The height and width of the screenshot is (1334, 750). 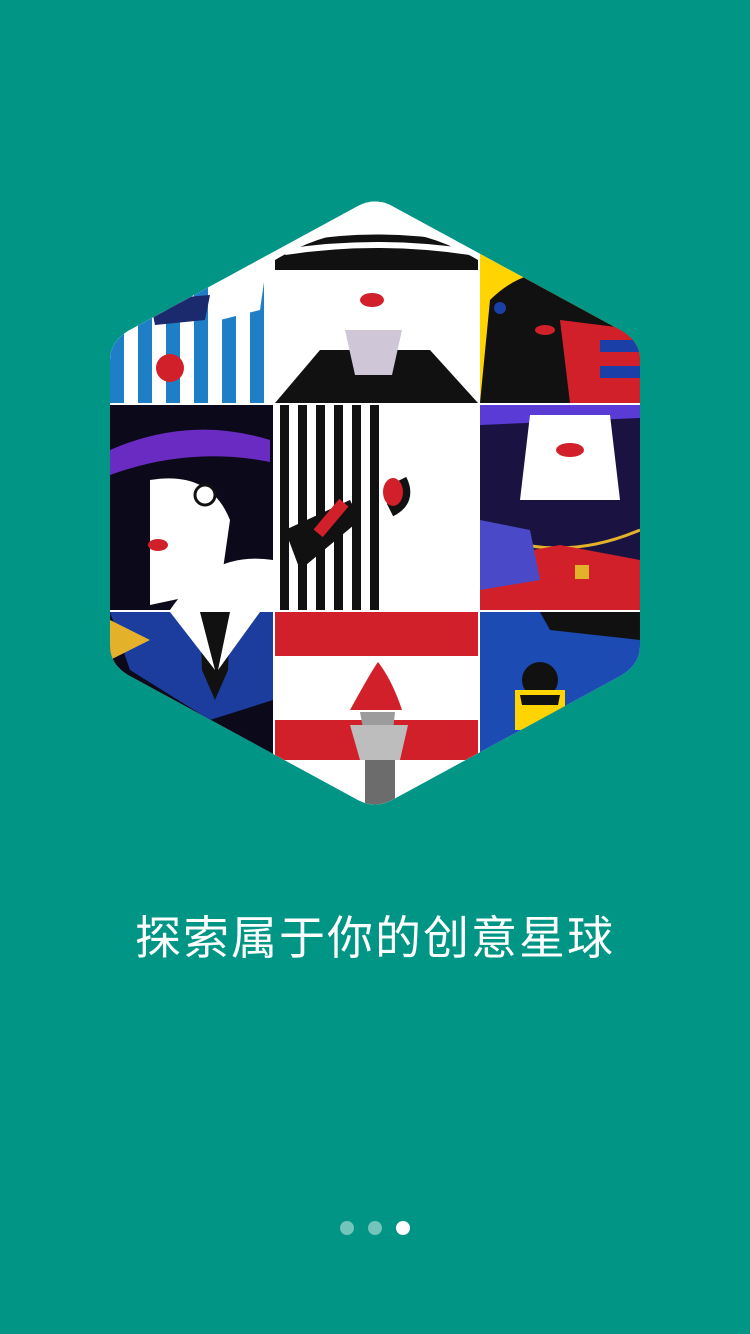 What do you see at coordinates (376, 708) in the screenshot?
I see `tile-liberty-torch` at bounding box center [376, 708].